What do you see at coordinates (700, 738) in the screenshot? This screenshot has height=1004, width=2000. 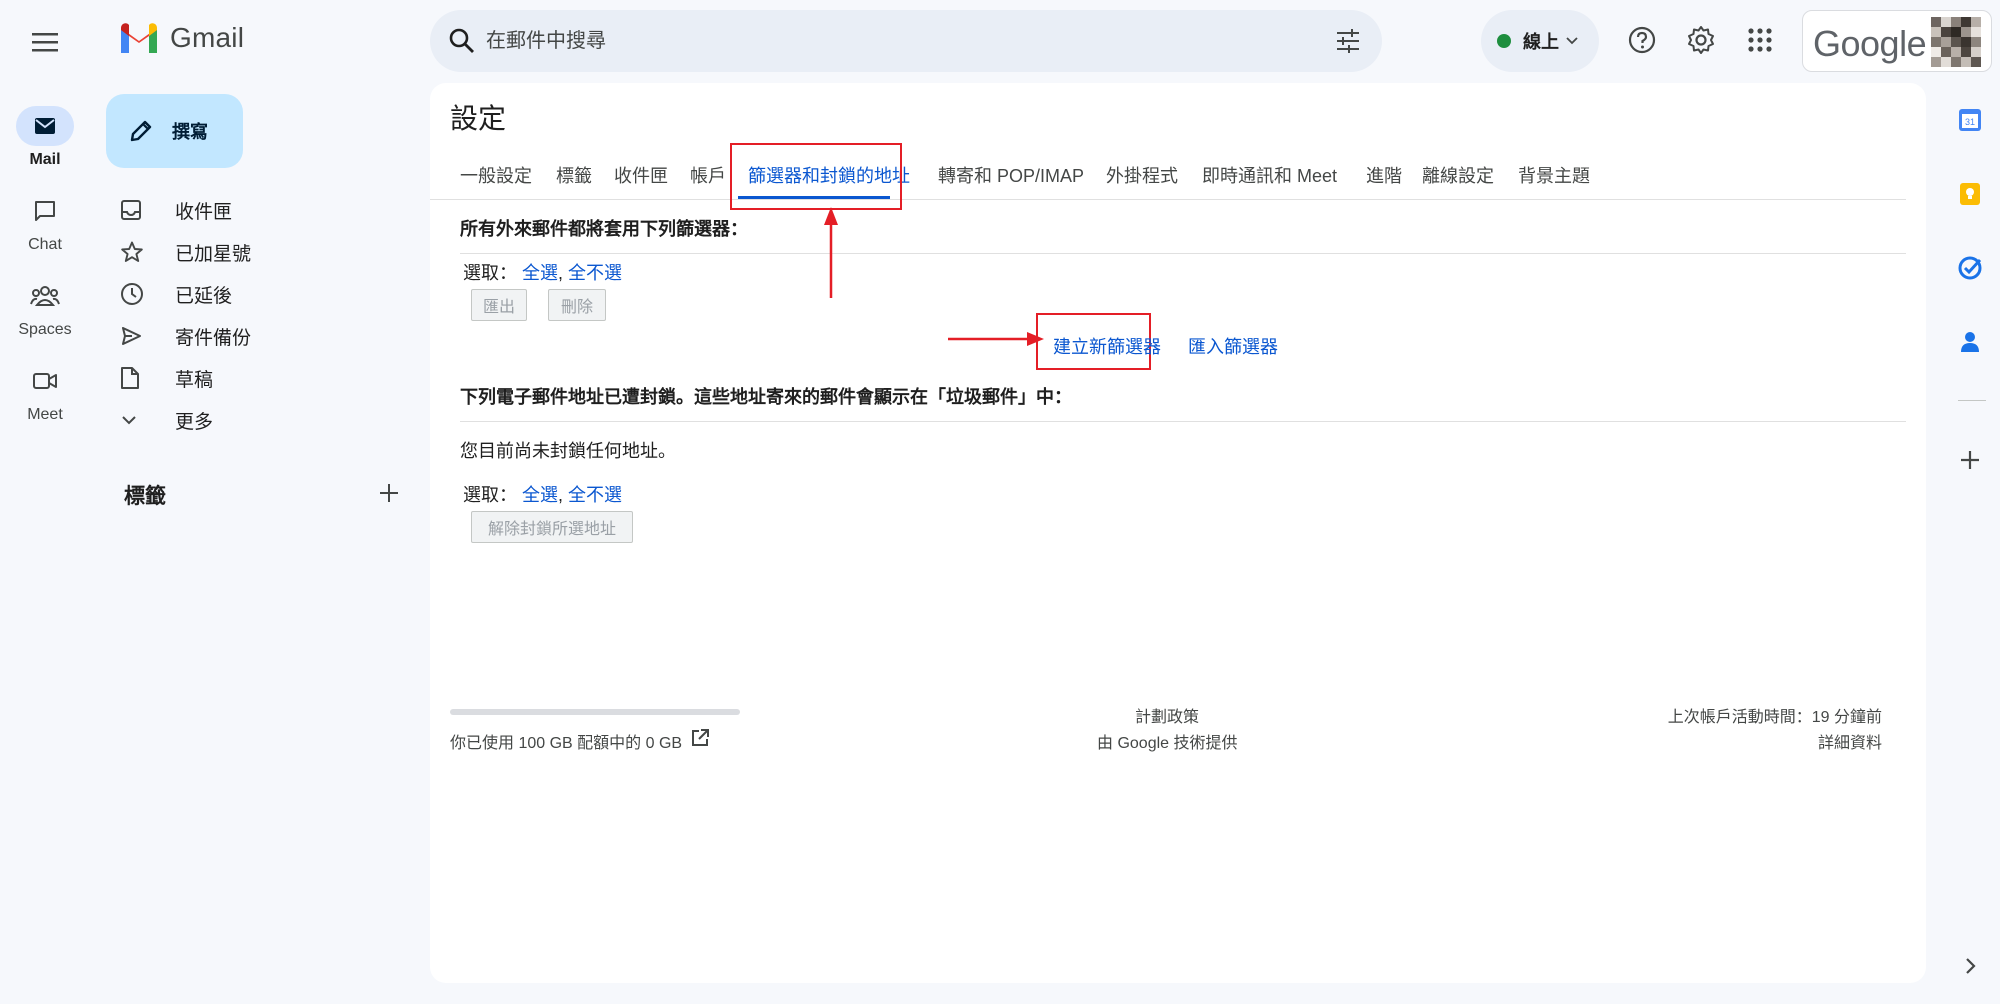 I see `open-external-icon` at bounding box center [700, 738].